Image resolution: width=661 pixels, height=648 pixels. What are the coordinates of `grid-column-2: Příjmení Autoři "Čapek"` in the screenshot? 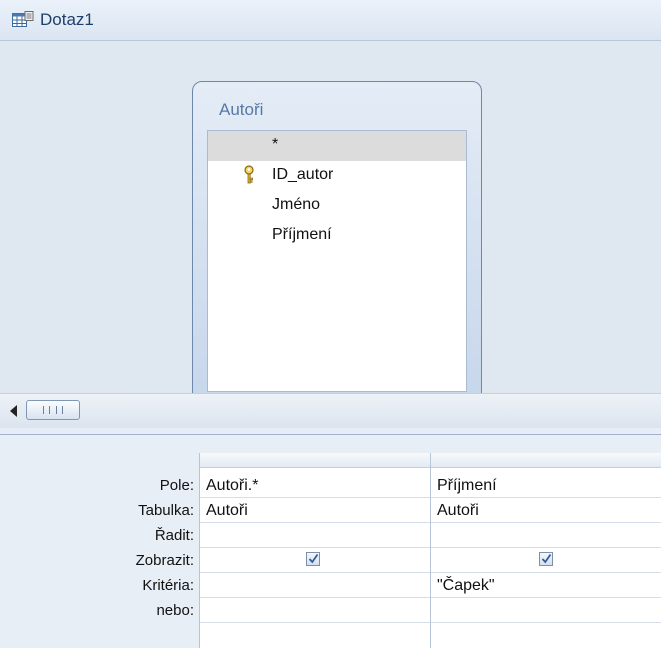 It's located at (545, 550).